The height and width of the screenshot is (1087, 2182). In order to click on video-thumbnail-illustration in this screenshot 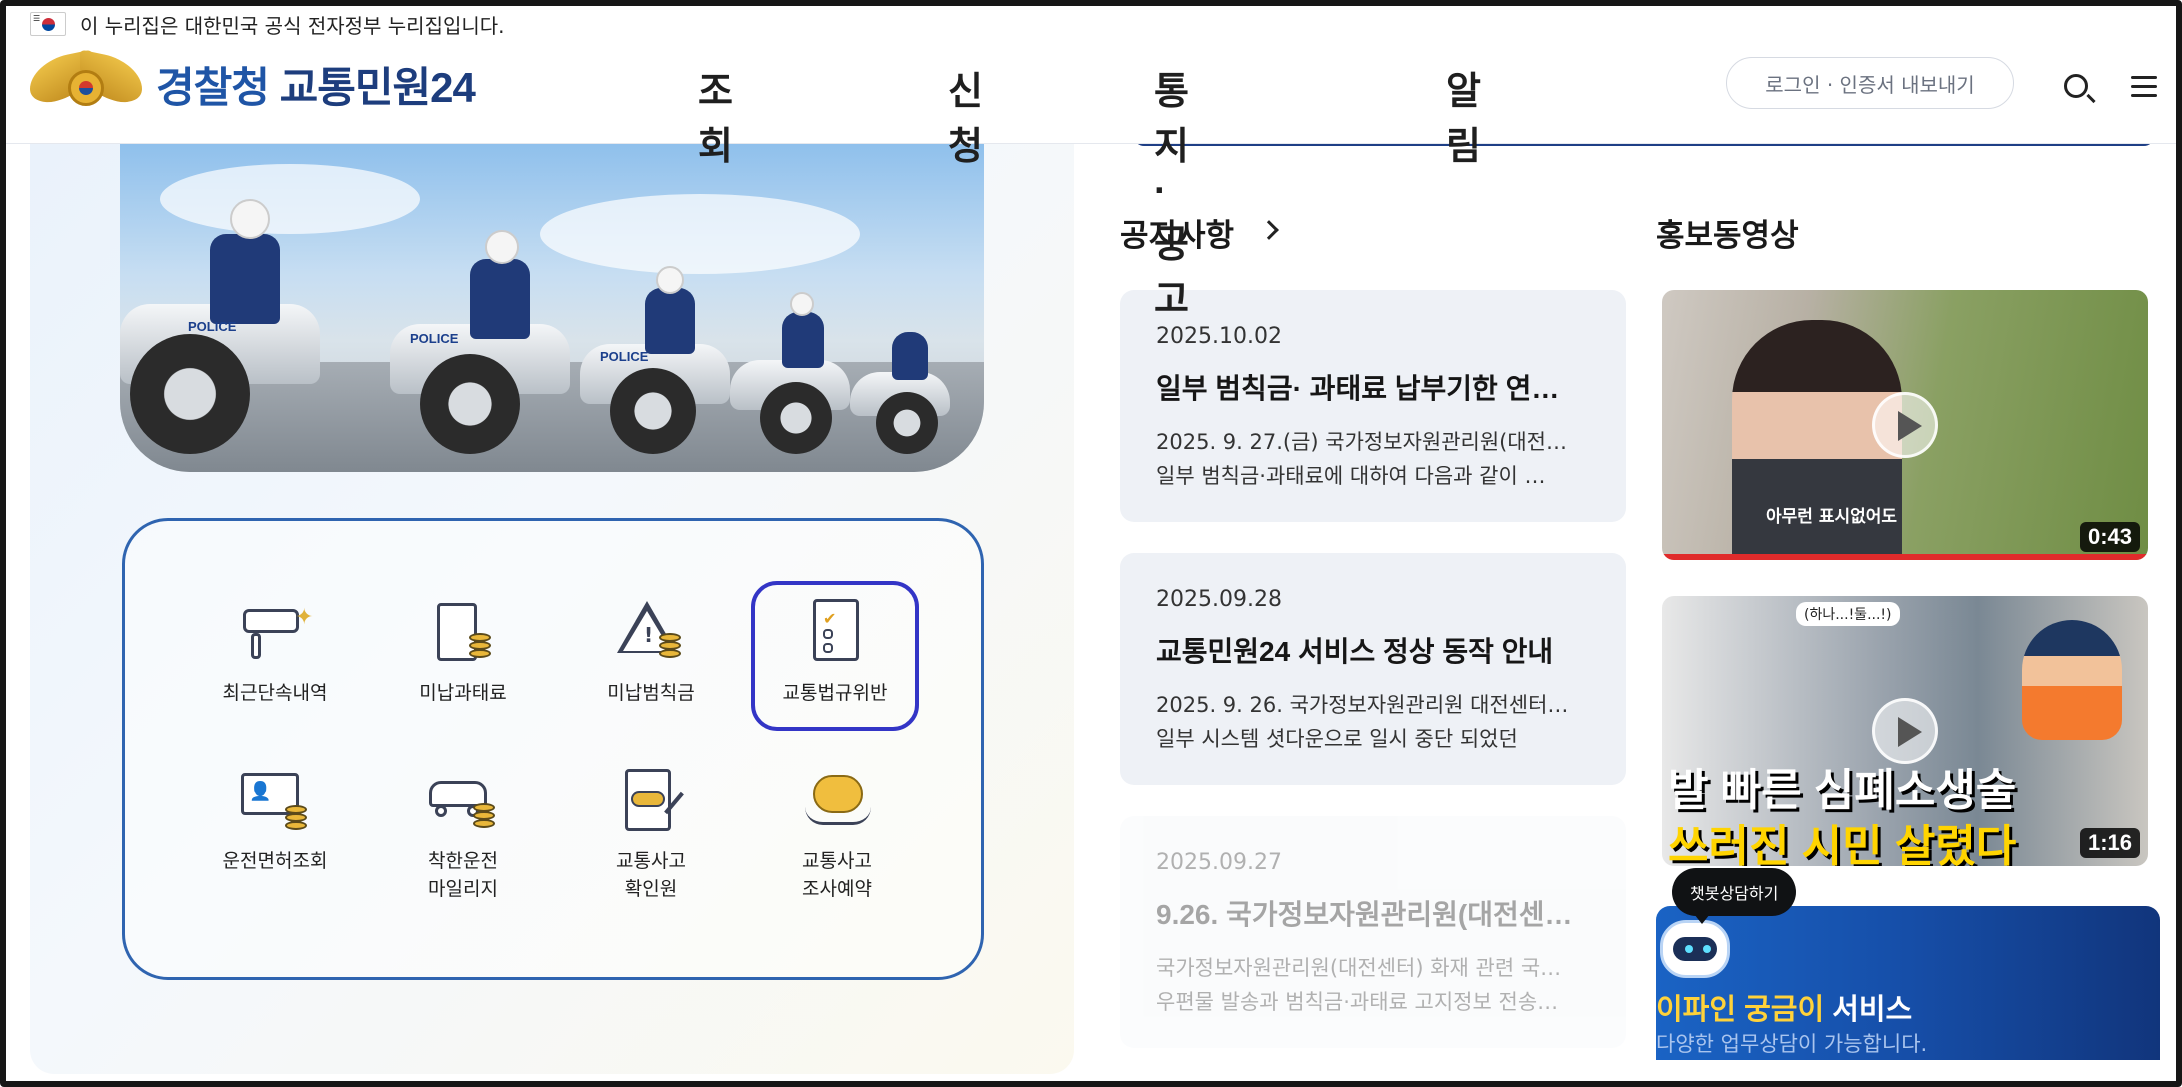, I will do `click(2072, 680)`.